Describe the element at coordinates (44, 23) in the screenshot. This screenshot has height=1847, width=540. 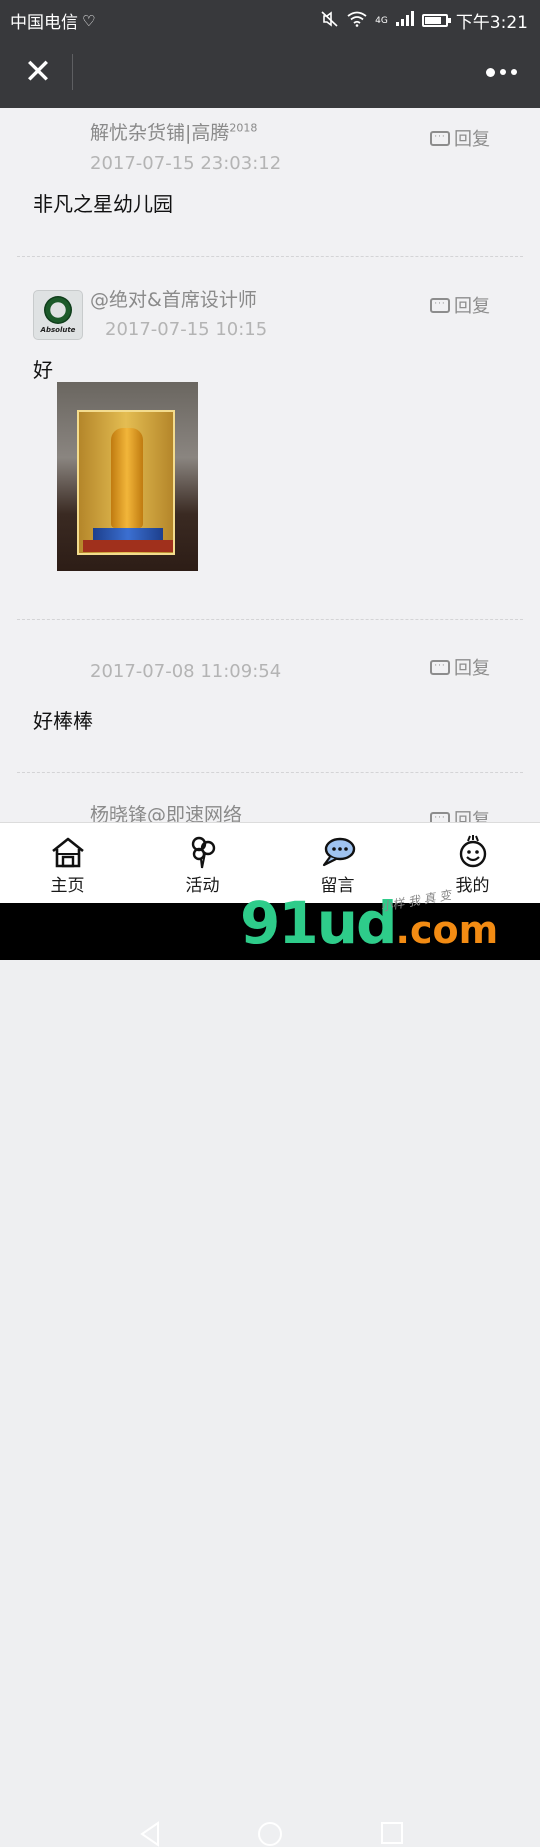
I see `carrier-name: 中国电信` at that location.